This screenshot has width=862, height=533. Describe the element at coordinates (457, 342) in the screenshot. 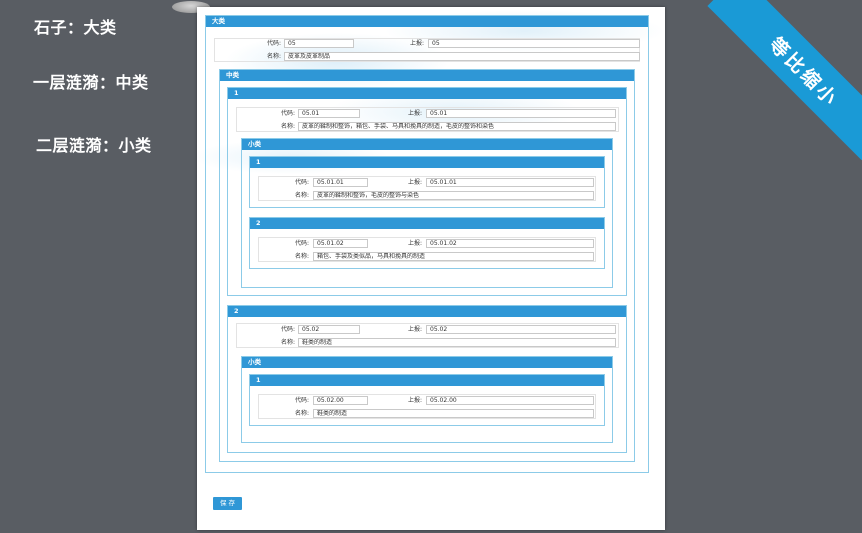

I see `medium-2-name-field: 鞋类的制造` at that location.